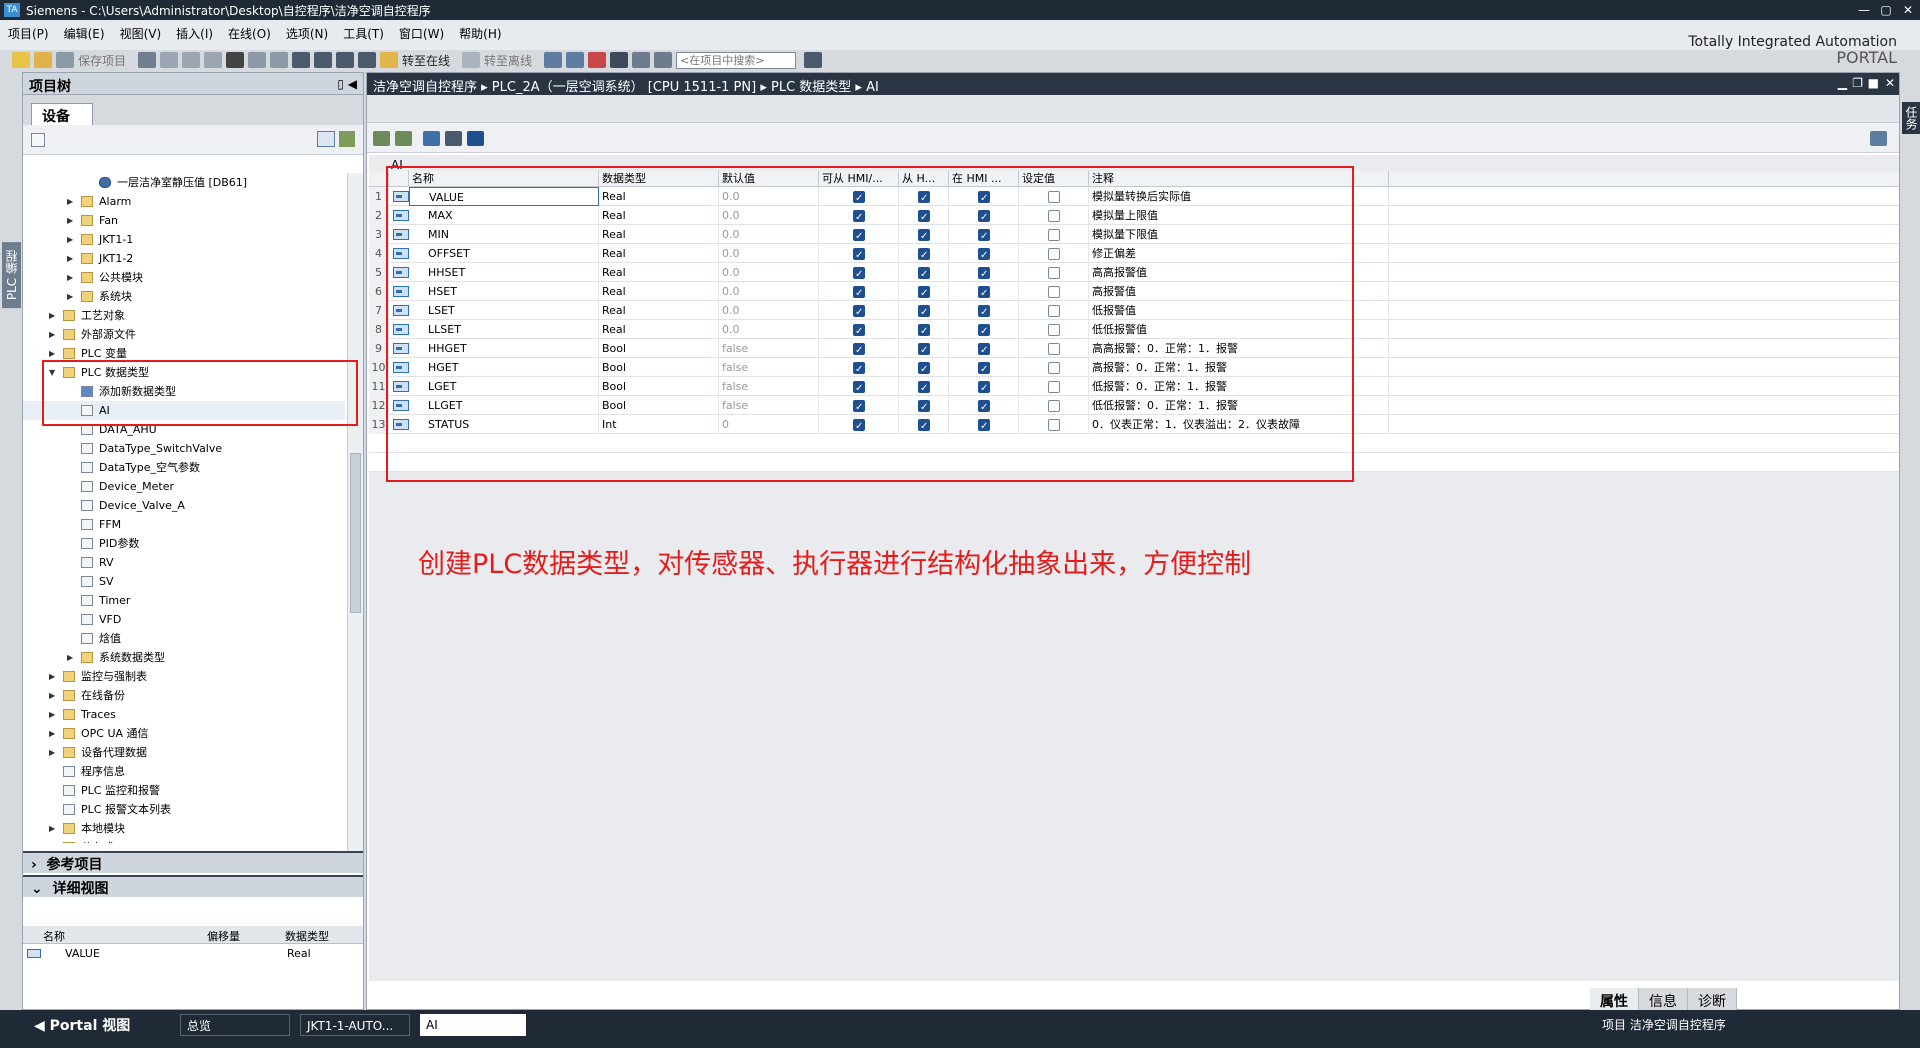 The image size is (1920, 1048). What do you see at coordinates (249, 33) in the screenshot?
I see `menu-online: 在线(O)` at bounding box center [249, 33].